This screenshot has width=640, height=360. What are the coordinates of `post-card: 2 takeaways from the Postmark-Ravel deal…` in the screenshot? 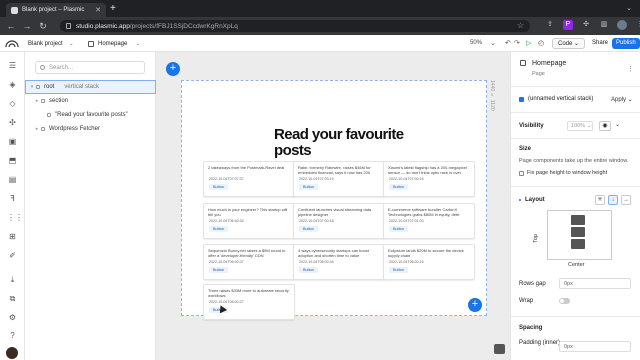 It's located at (249, 179).